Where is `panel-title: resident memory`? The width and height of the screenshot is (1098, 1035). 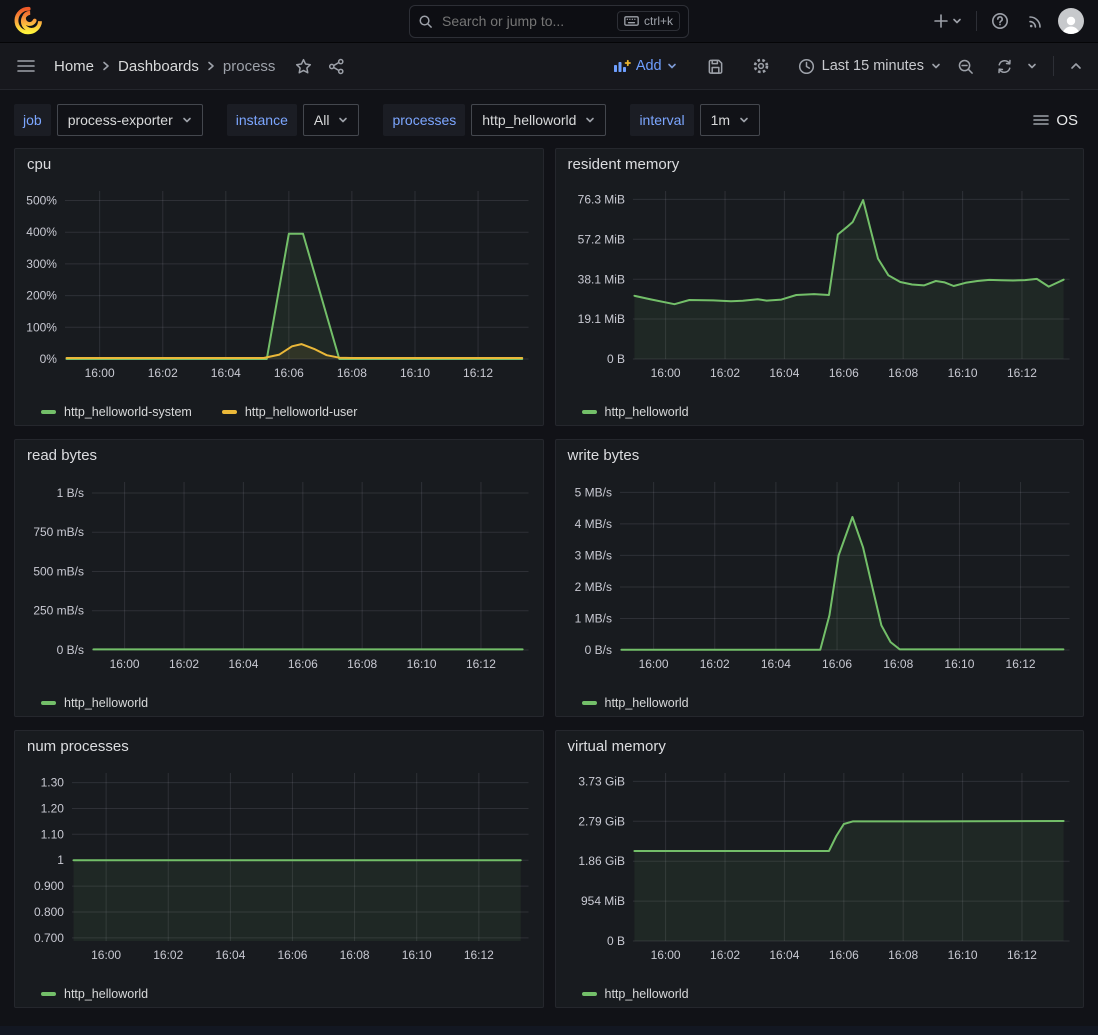
panel-title: resident memory is located at coordinates (822, 164).